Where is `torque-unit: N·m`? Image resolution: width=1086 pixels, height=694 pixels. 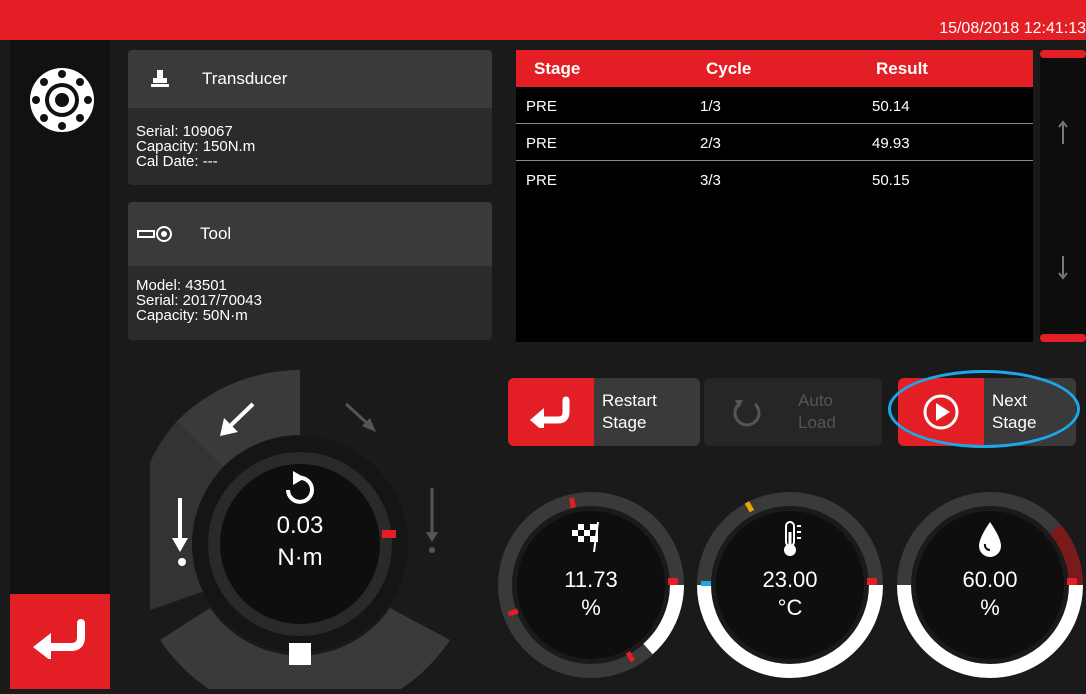
torque-unit: N·m is located at coordinates (300, 557).